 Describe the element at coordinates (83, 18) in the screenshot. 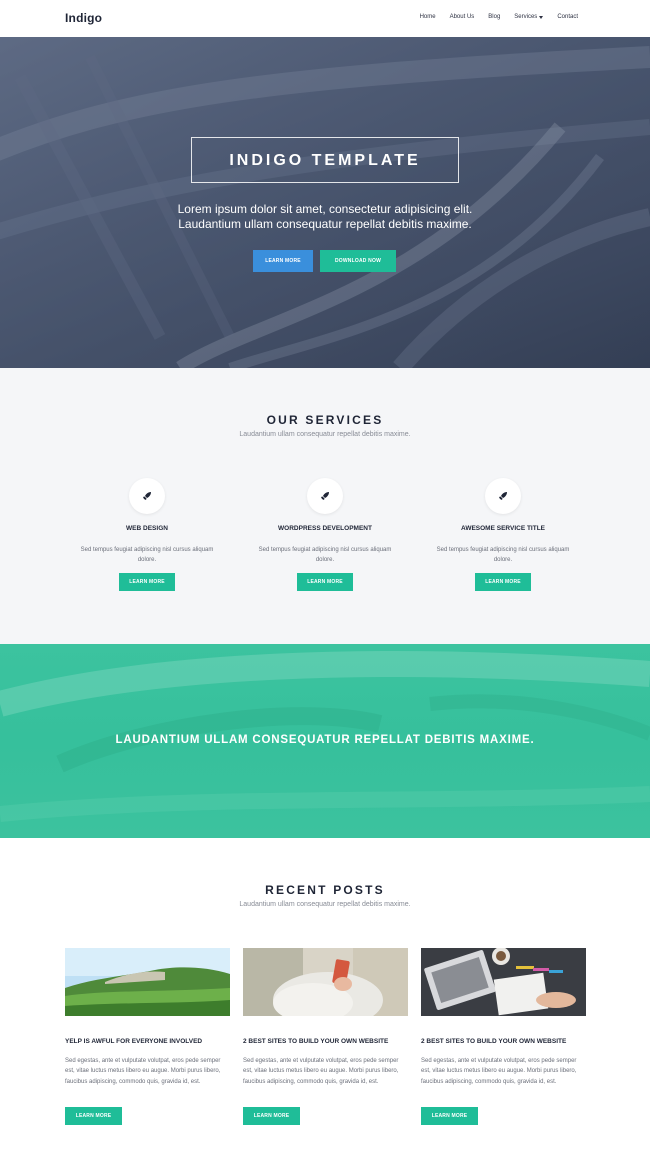

I see `brand-logo: Indigo` at that location.